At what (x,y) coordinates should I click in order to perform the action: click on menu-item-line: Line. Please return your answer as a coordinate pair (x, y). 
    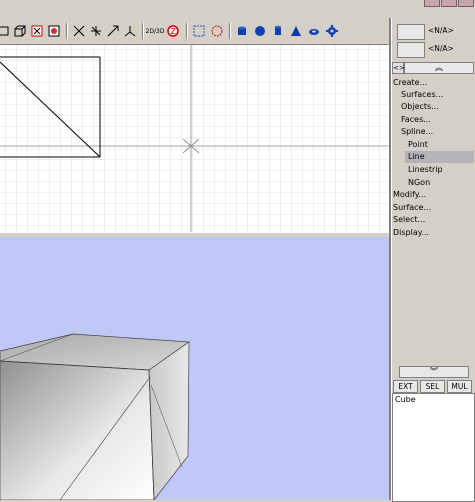
    Looking at the image, I should click on (439, 157).